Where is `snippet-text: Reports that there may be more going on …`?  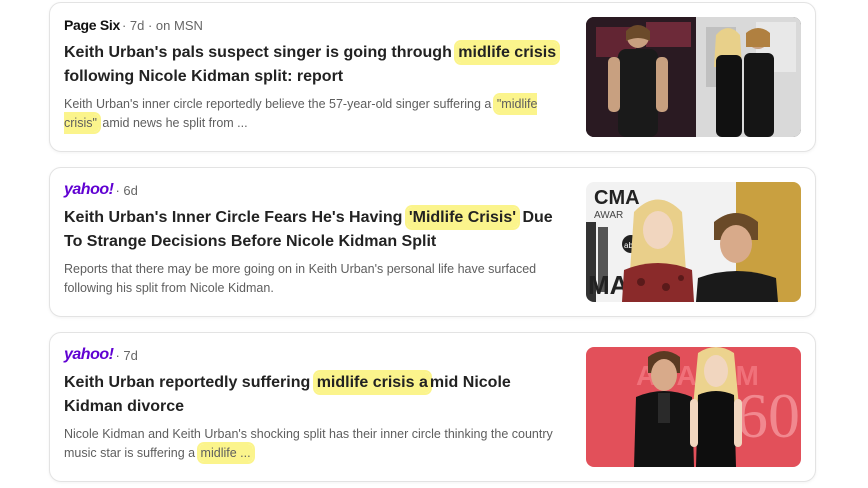
snippet-text: Reports that there may be more going on … is located at coordinates (300, 278).